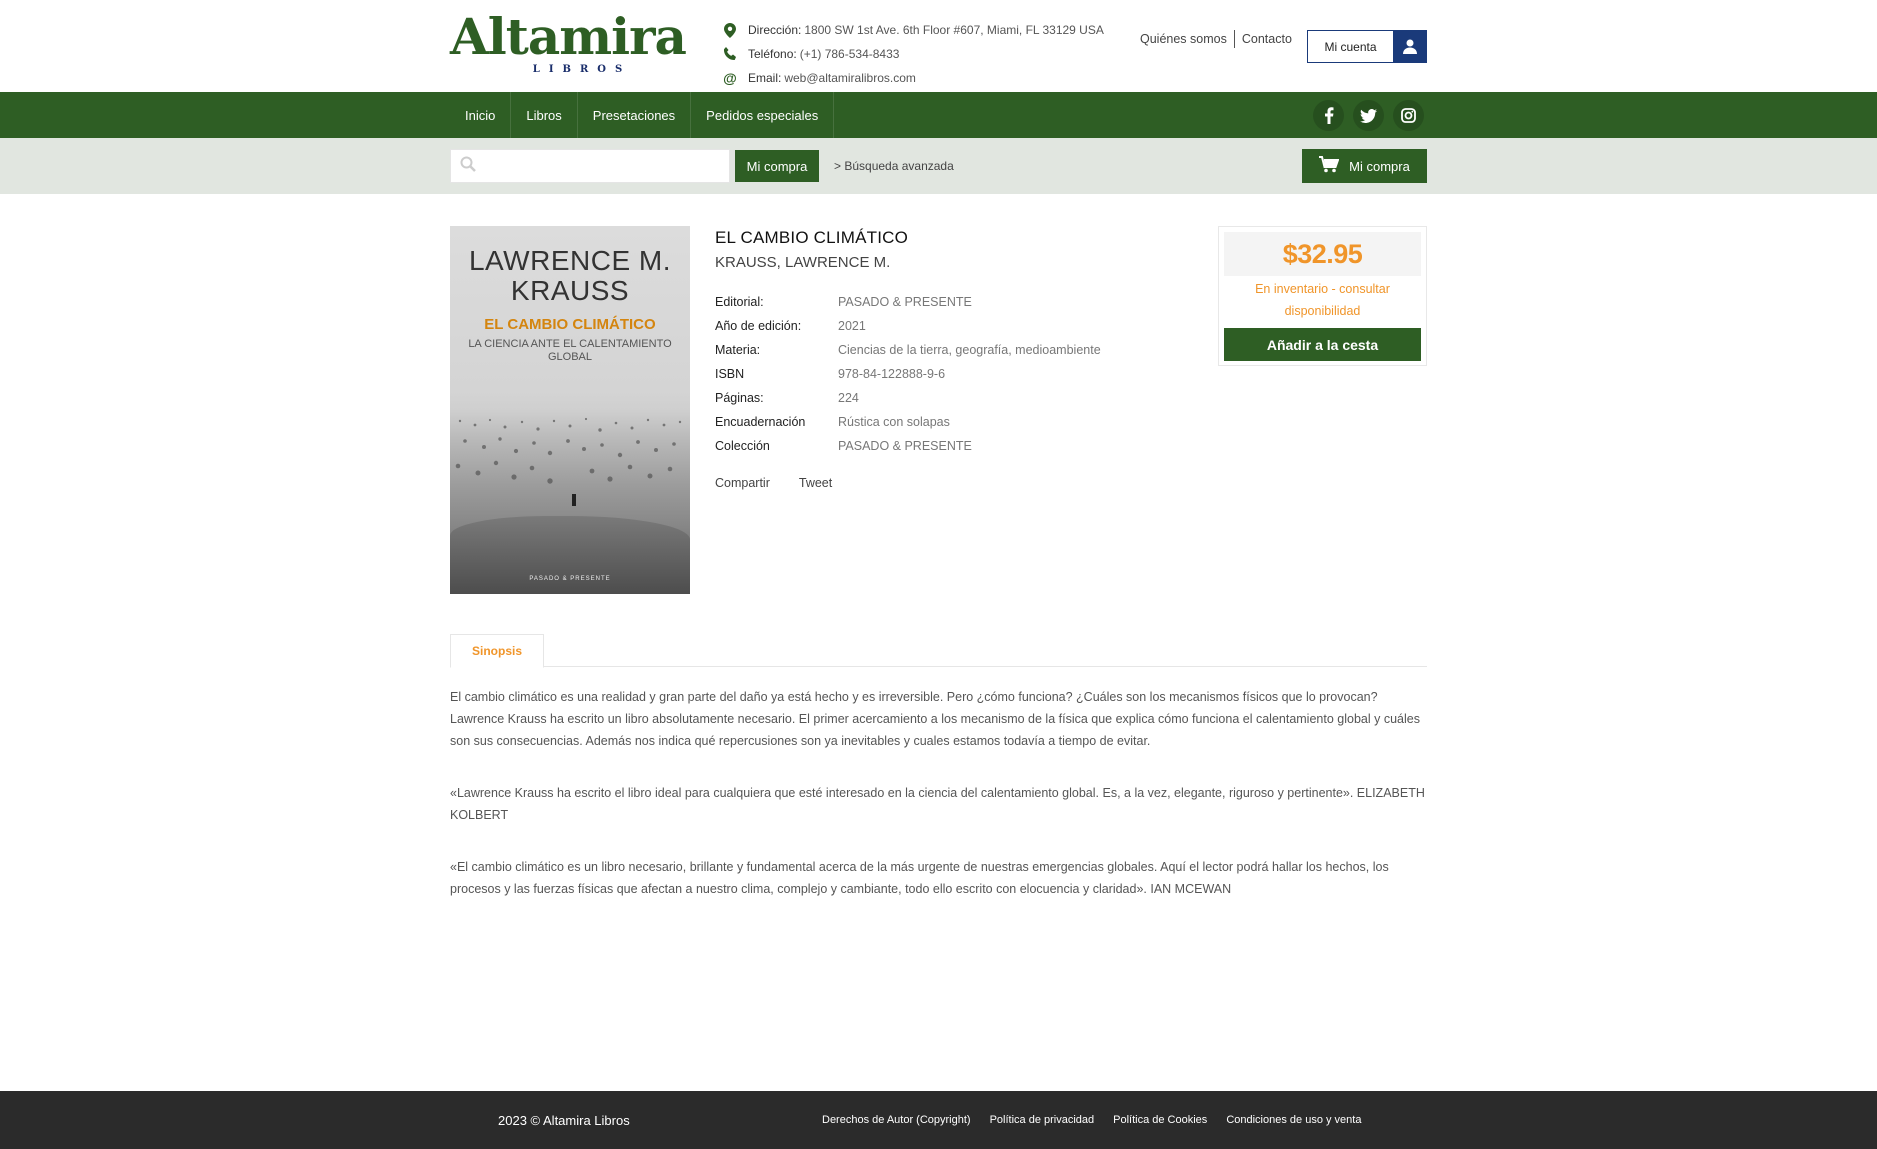 The width and height of the screenshot is (1877, 1149). I want to click on top-links: Quiénes somos Contacto, so click(1216, 39).